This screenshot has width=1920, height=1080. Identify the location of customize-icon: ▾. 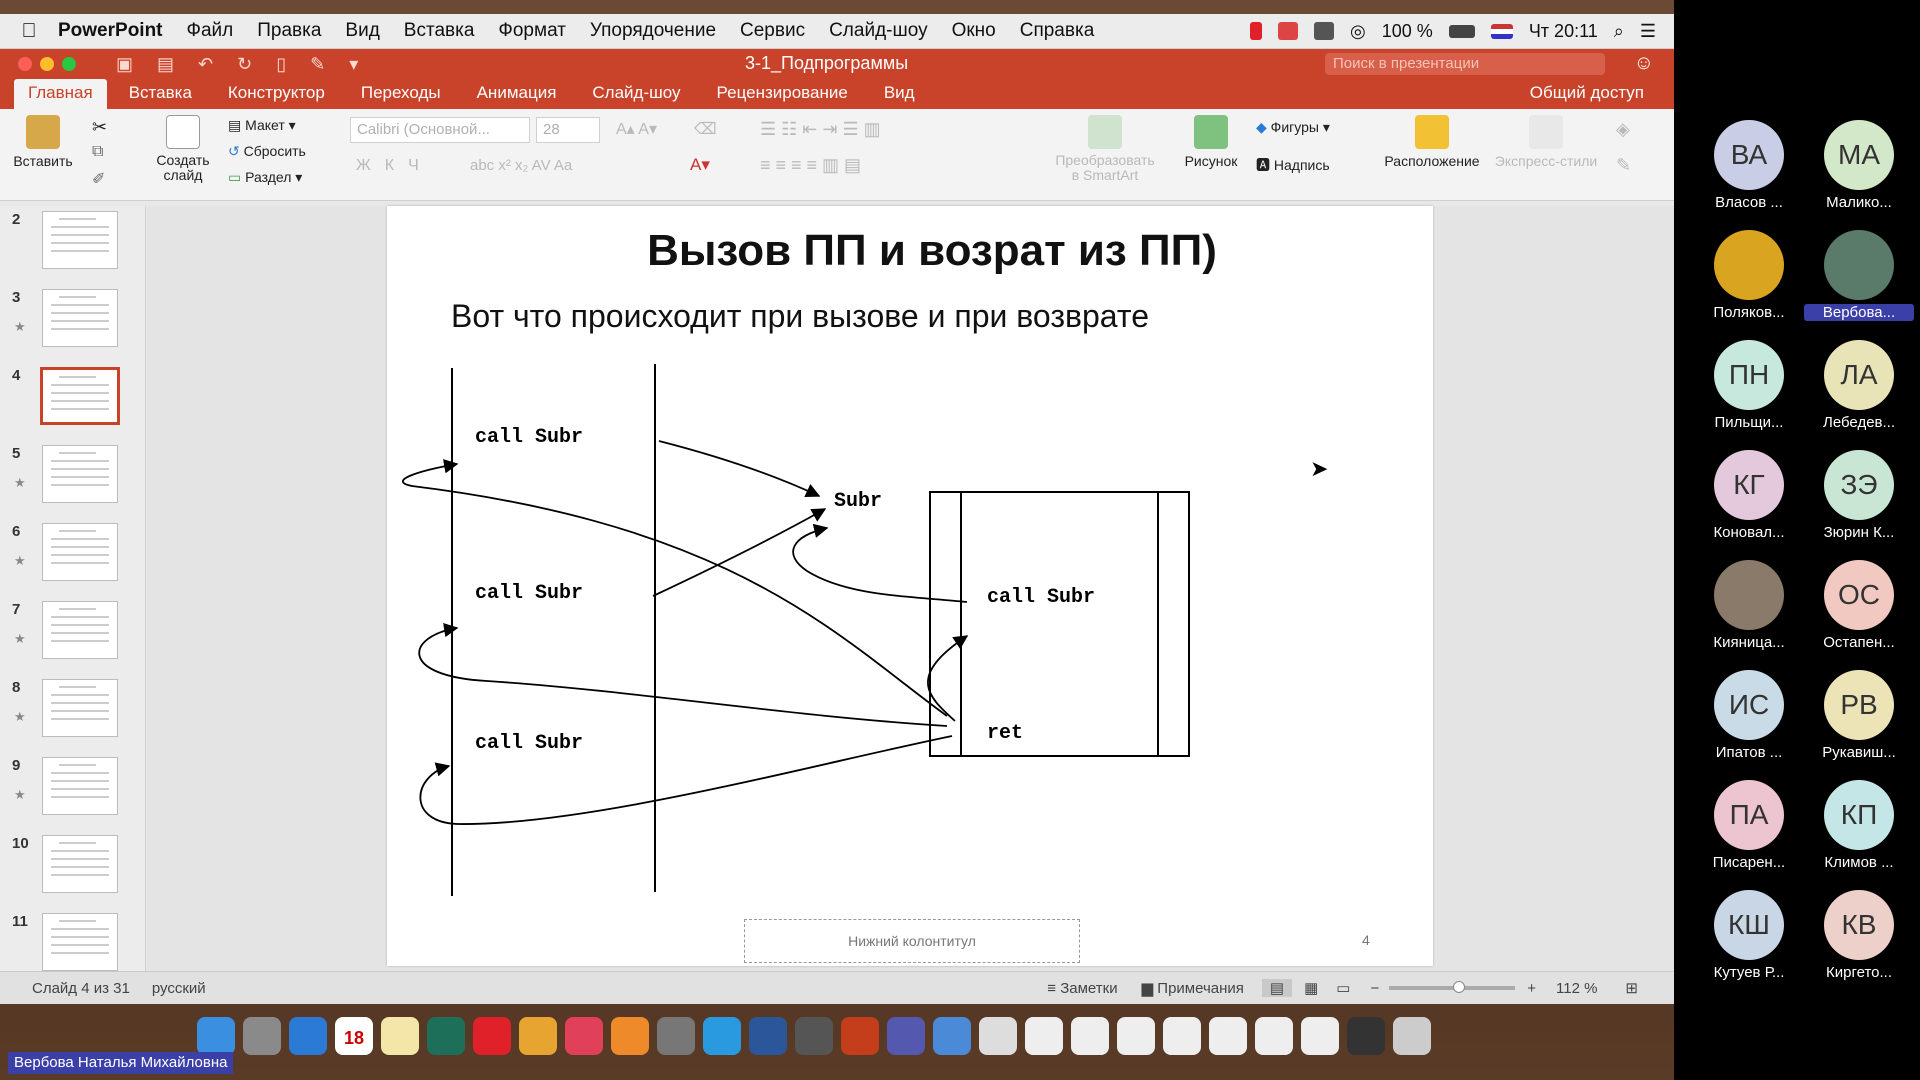
(353, 64).